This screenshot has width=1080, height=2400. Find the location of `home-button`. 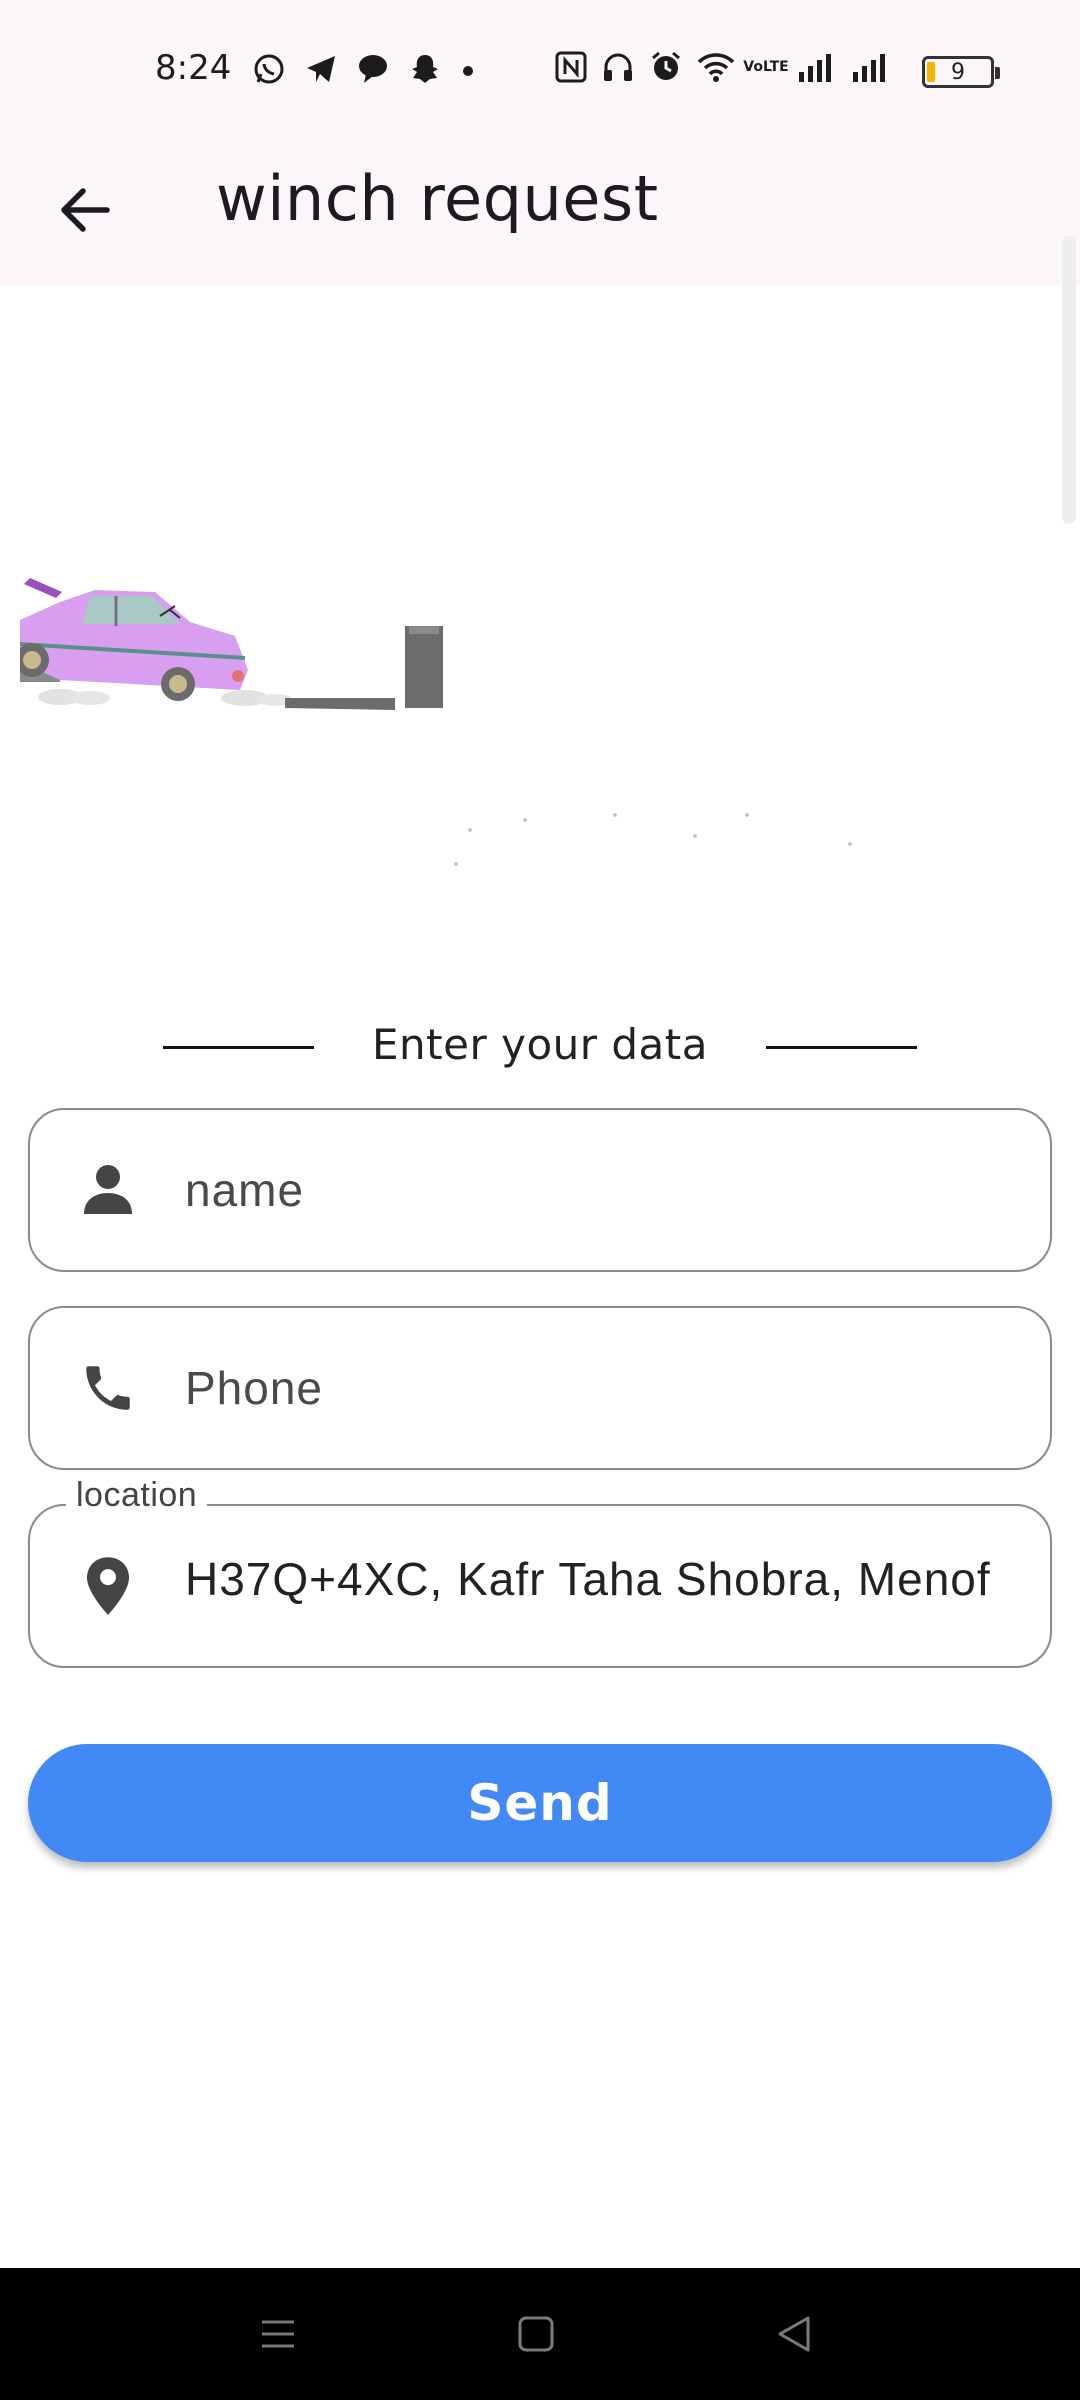

home-button is located at coordinates (536, 2334).